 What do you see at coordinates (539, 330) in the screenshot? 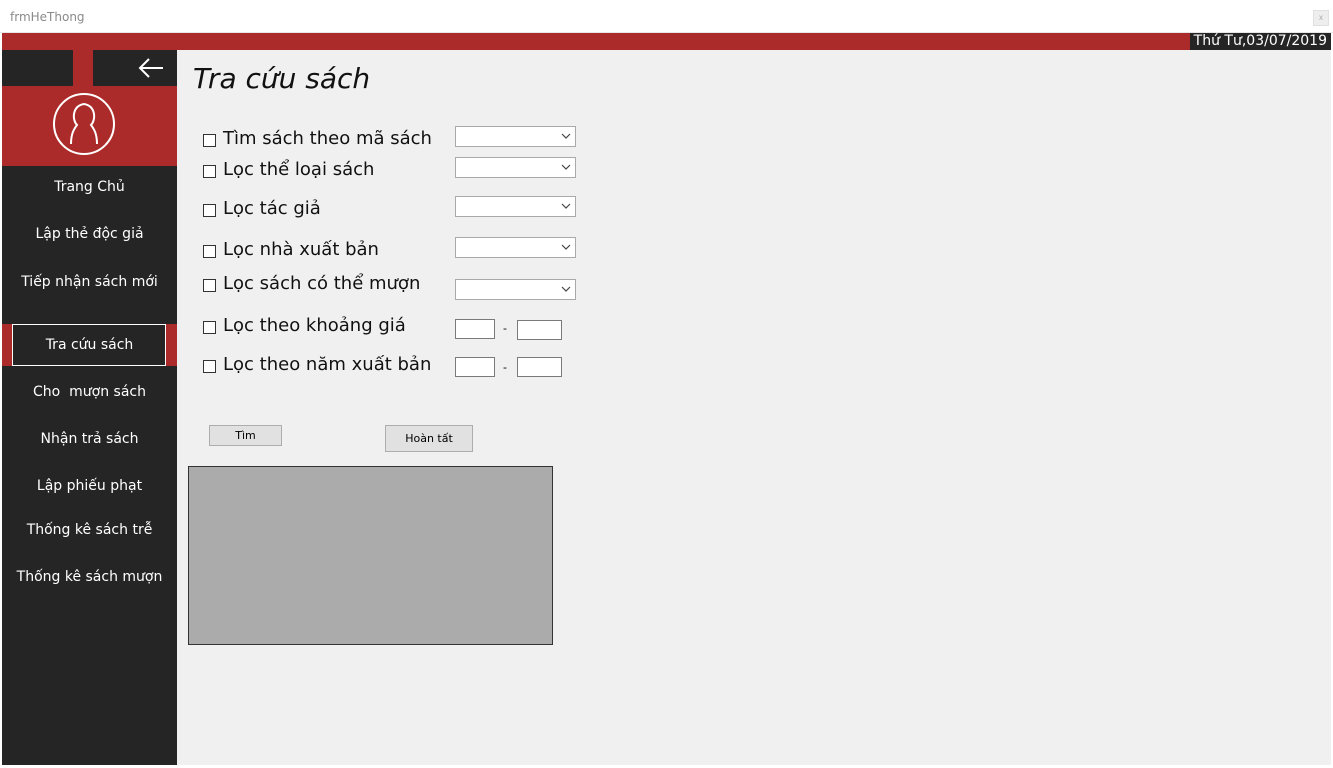
I see `gia-to-input` at bounding box center [539, 330].